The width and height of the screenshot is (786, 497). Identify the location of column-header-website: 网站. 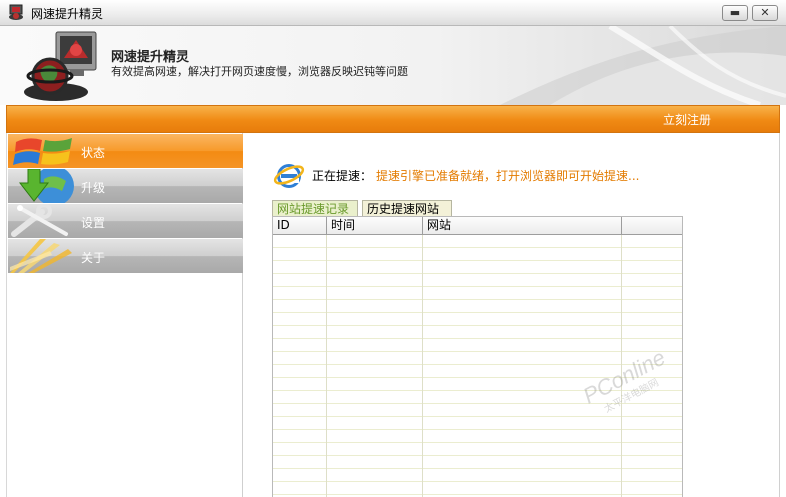
(522, 225).